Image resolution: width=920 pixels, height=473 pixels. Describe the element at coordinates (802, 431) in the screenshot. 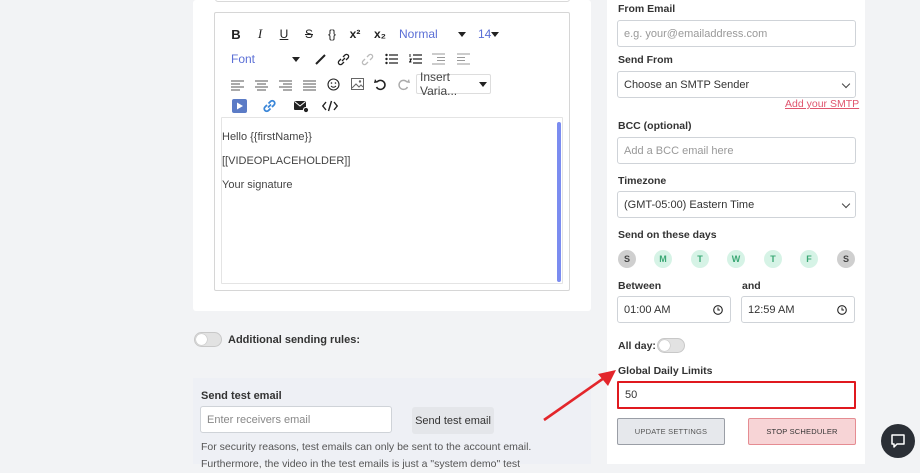

I see `stop-scheduler-button: STOP SCHEDULER` at that location.